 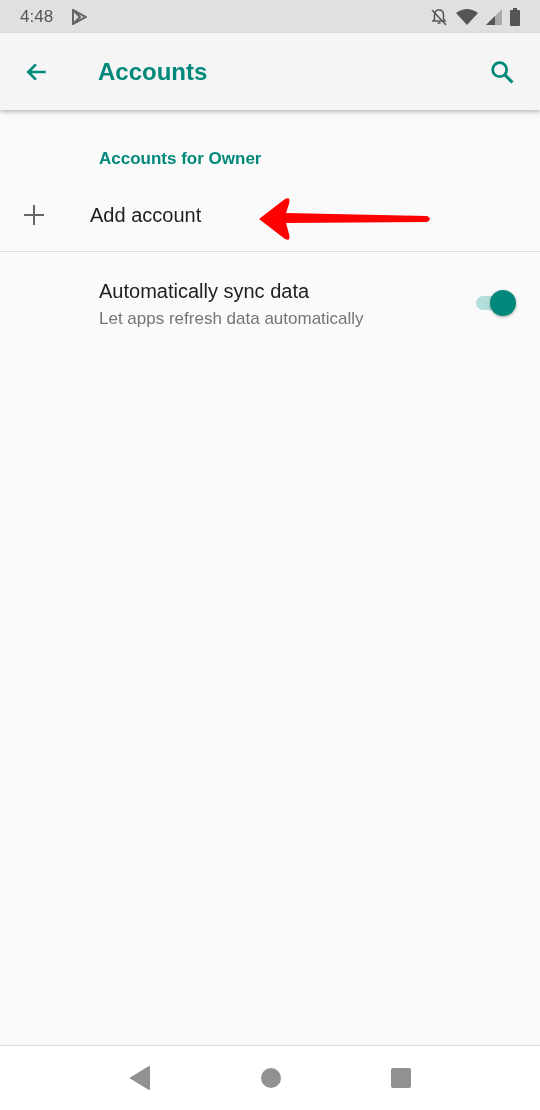 I want to click on section-header: Accounts for Owner, so click(x=181, y=159).